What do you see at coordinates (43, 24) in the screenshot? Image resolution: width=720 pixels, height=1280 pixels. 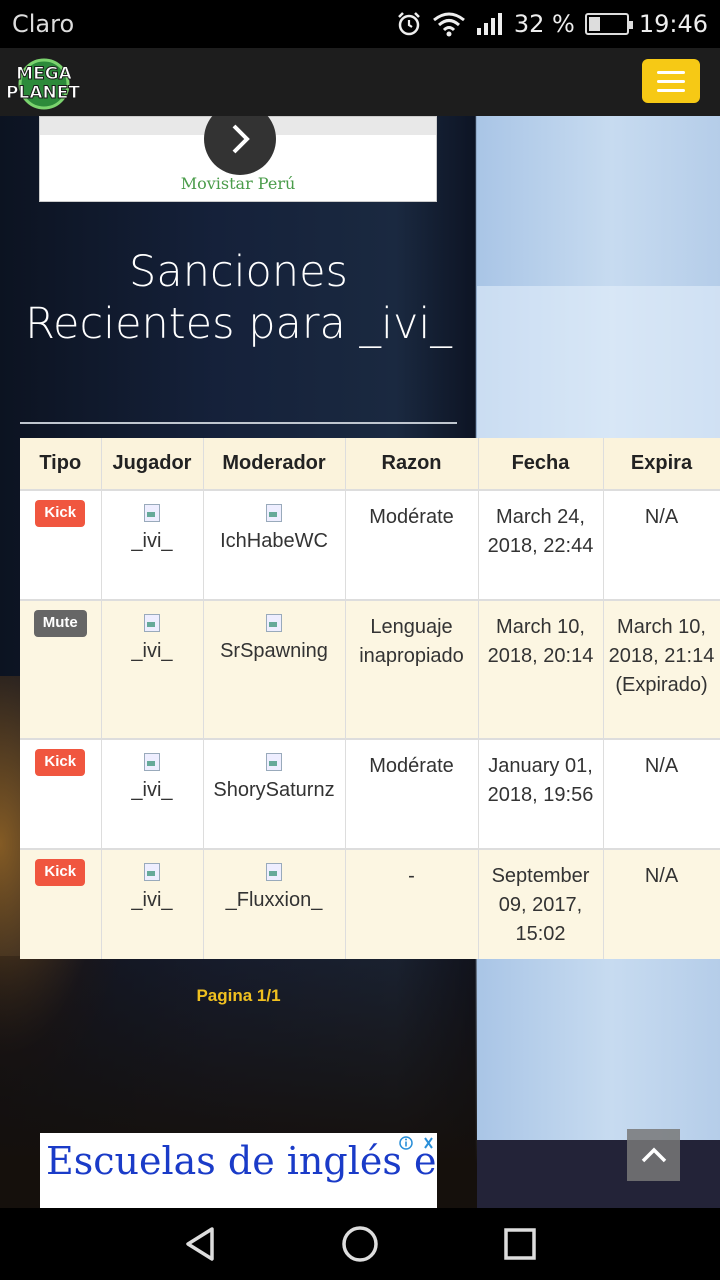 I see `carrier-name: Claro` at bounding box center [43, 24].